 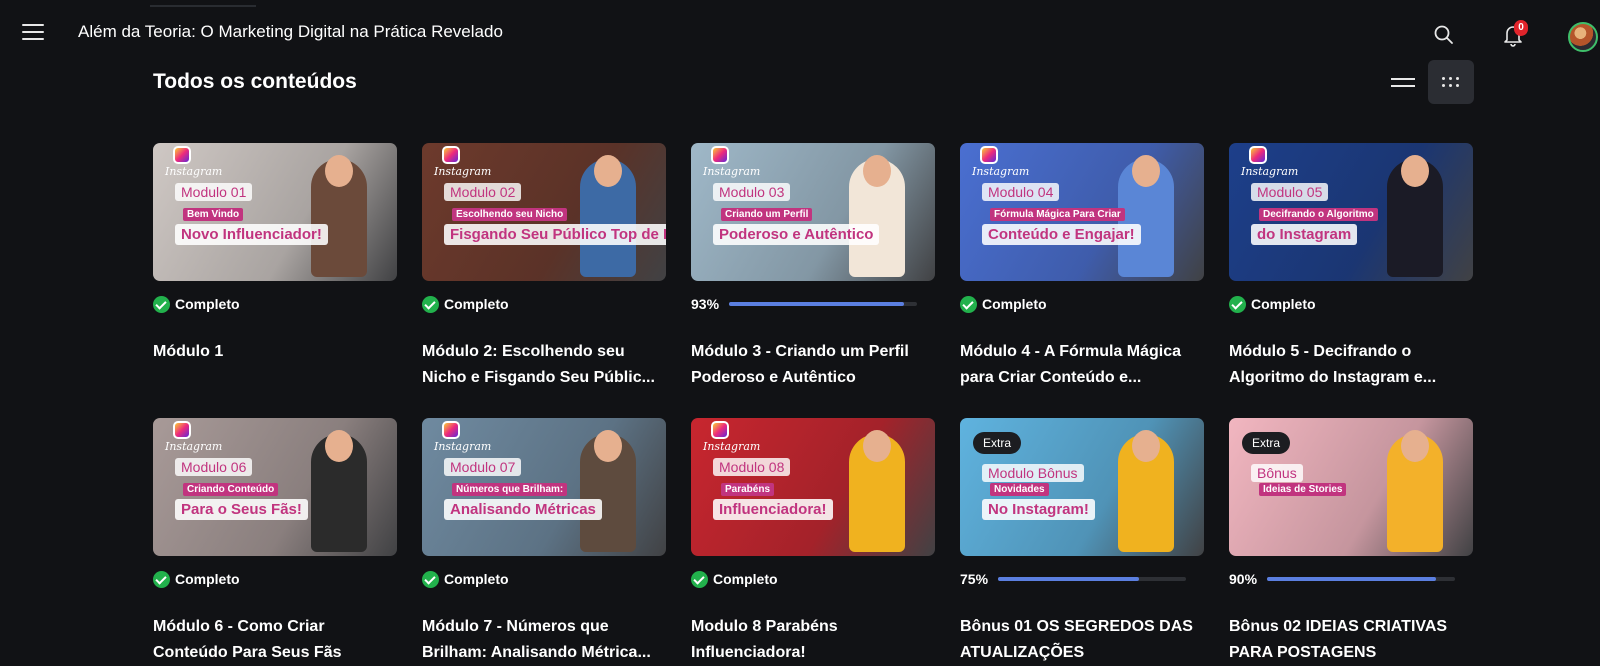 What do you see at coordinates (214, 192) in the screenshot?
I see `thumbnail-module-tag: Modulo 01` at bounding box center [214, 192].